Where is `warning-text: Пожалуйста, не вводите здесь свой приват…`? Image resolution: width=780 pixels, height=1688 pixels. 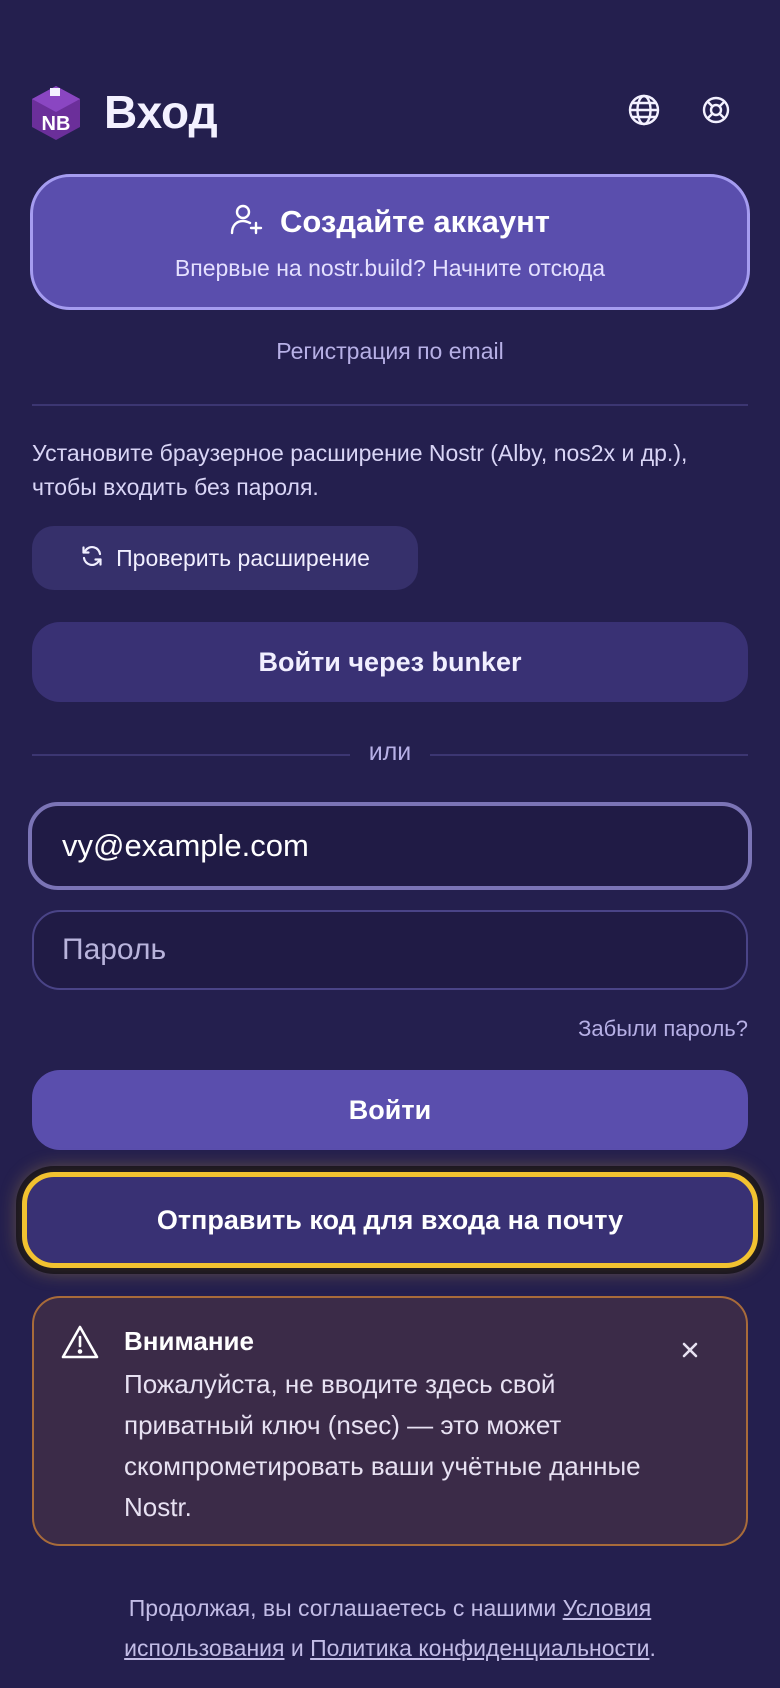 warning-text: Пожалуйста, не вводите здесь свой приват… is located at coordinates (382, 1445).